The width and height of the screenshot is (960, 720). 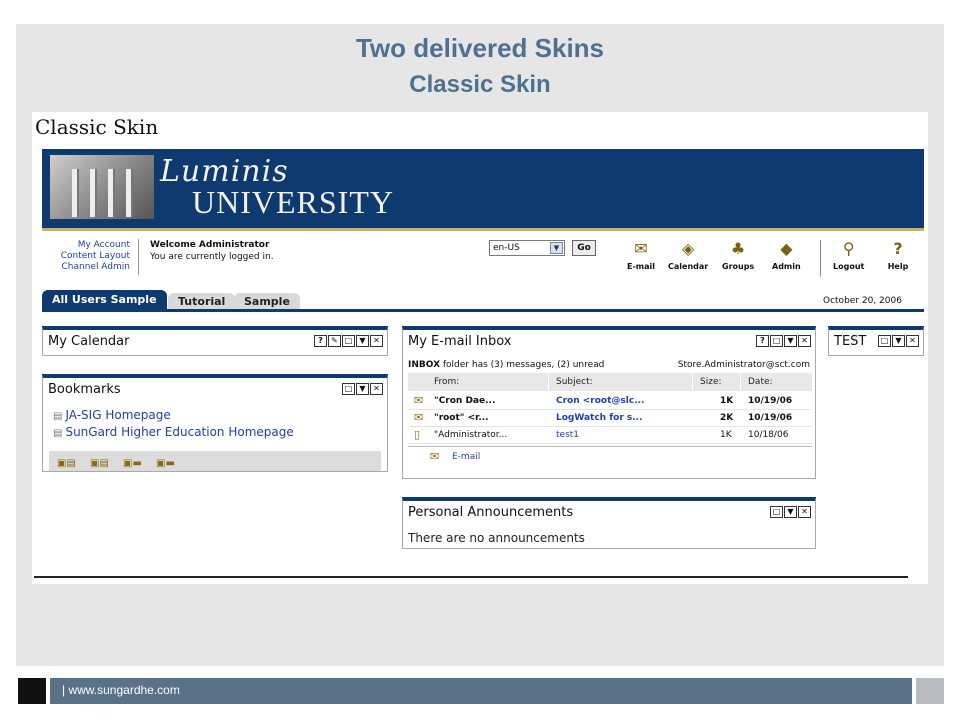 What do you see at coordinates (210, 245) in the screenshot?
I see `welcome-title: Welcome Administrator` at bounding box center [210, 245].